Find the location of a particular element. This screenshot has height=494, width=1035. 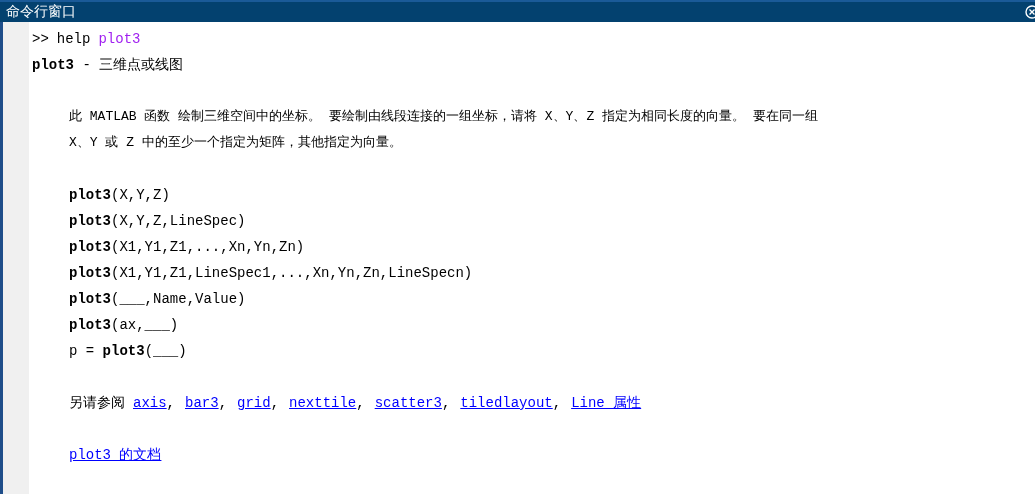

documentation-link: plot3 的文档 is located at coordinates (115, 455).